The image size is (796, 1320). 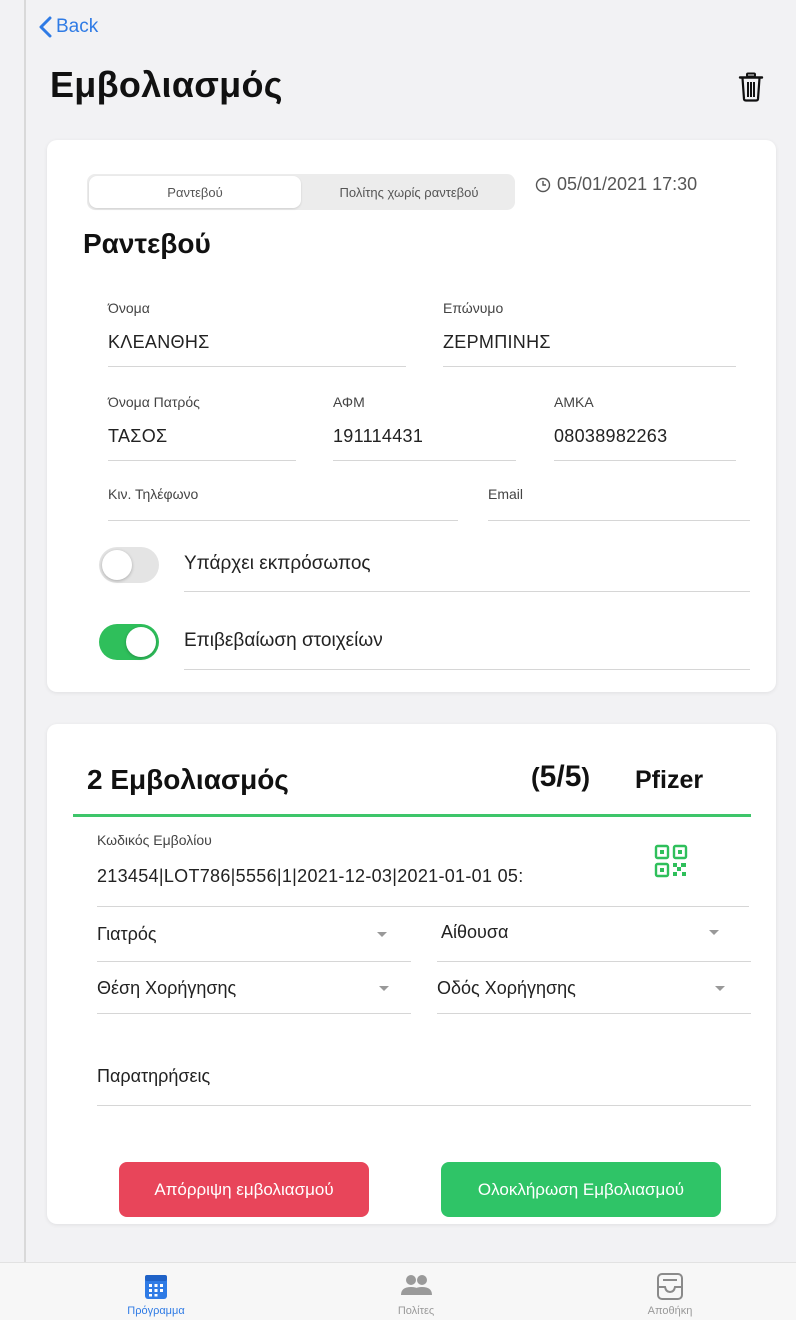 I want to click on segment-appointment: Ραντεβού, so click(x=195, y=192).